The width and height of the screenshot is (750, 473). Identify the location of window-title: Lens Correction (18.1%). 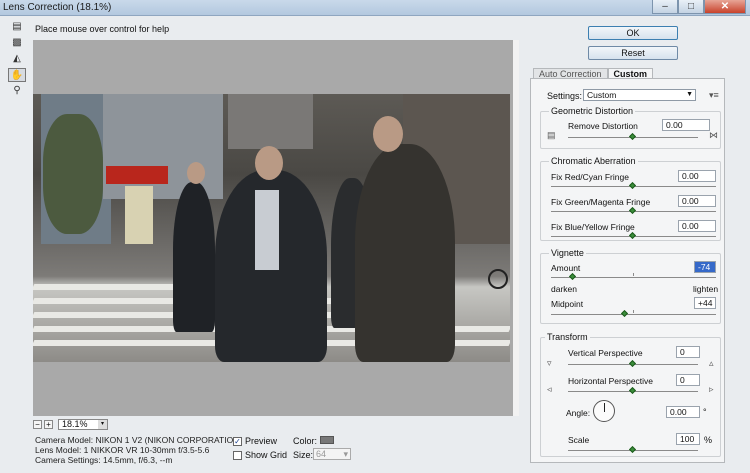
(57, 7).